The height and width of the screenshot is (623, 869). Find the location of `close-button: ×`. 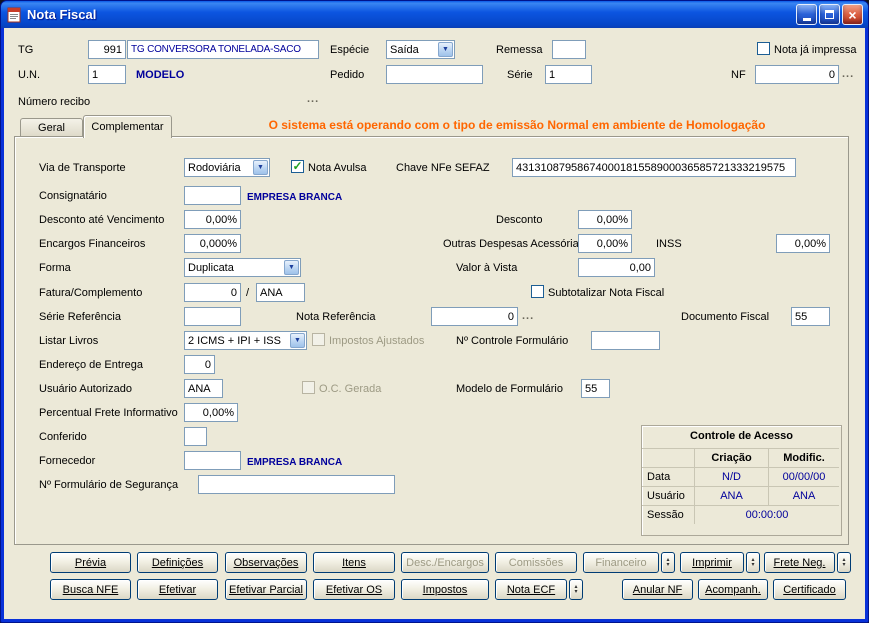

close-button: × is located at coordinates (852, 14).